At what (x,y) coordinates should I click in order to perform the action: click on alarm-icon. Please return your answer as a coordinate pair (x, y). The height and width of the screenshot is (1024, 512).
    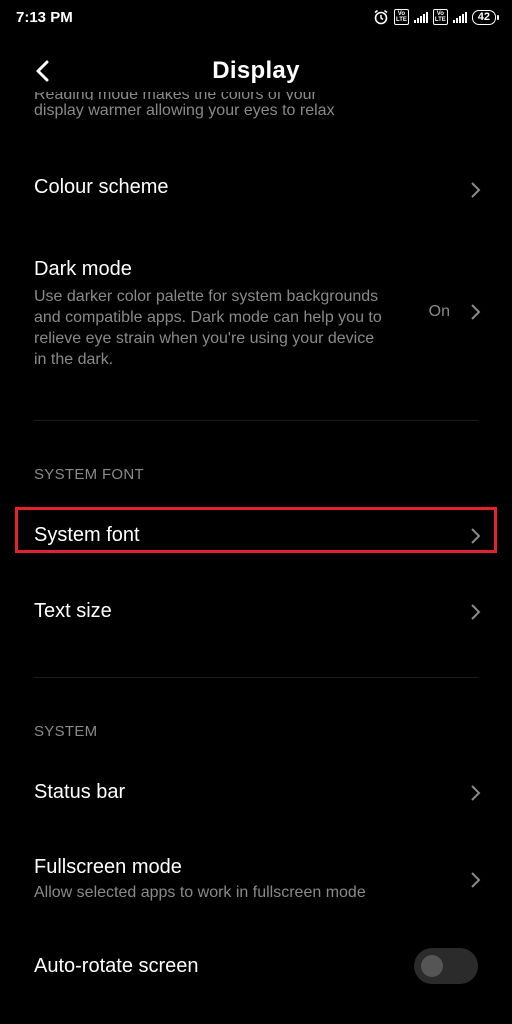
    Looking at the image, I should click on (381, 17).